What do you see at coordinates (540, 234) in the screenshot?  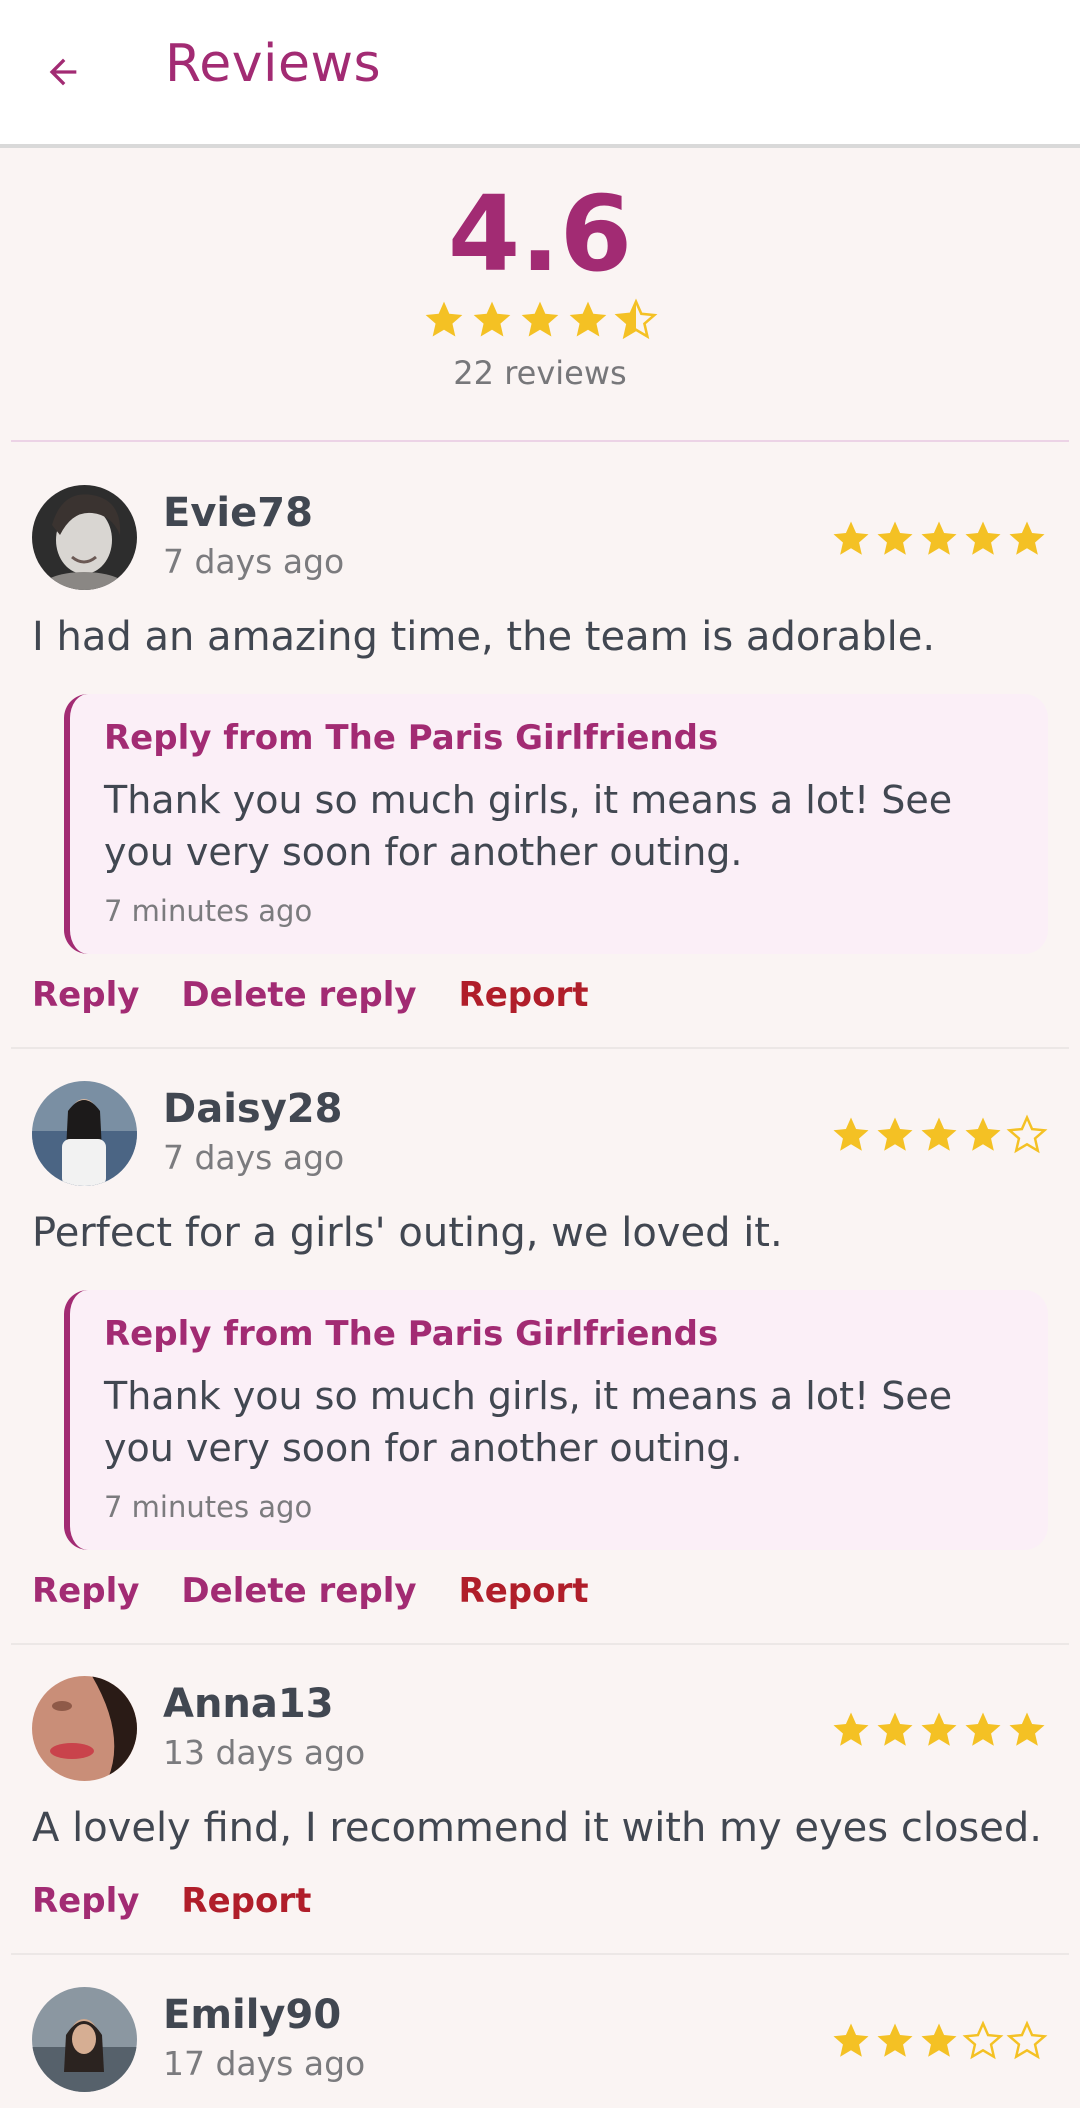 I see `average-rating: 4.6` at bounding box center [540, 234].